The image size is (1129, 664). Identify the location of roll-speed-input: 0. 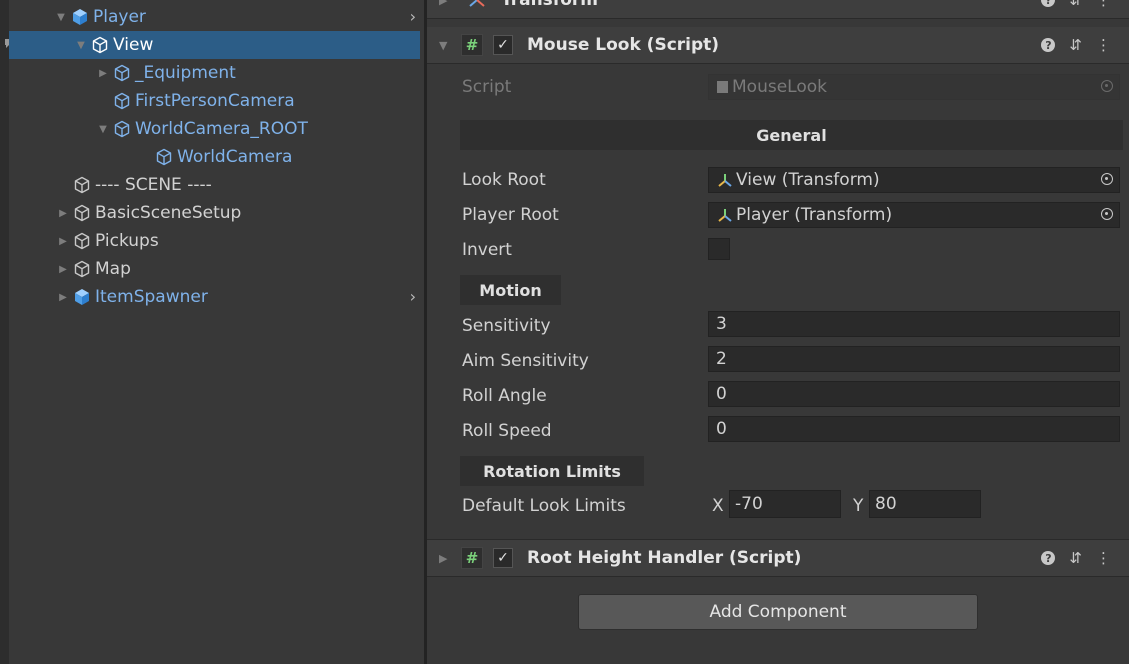
(914, 429).